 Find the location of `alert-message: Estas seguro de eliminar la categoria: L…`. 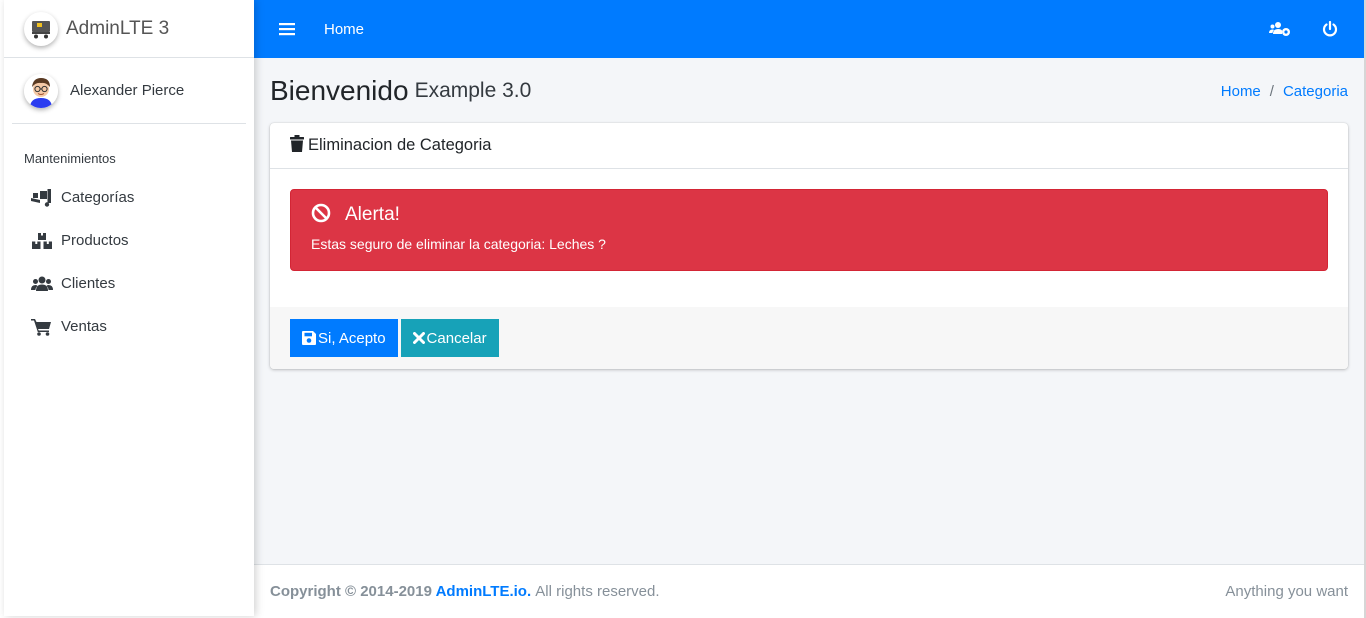

alert-message: Estas seguro de eliminar la categoria: L… is located at coordinates (458, 244).